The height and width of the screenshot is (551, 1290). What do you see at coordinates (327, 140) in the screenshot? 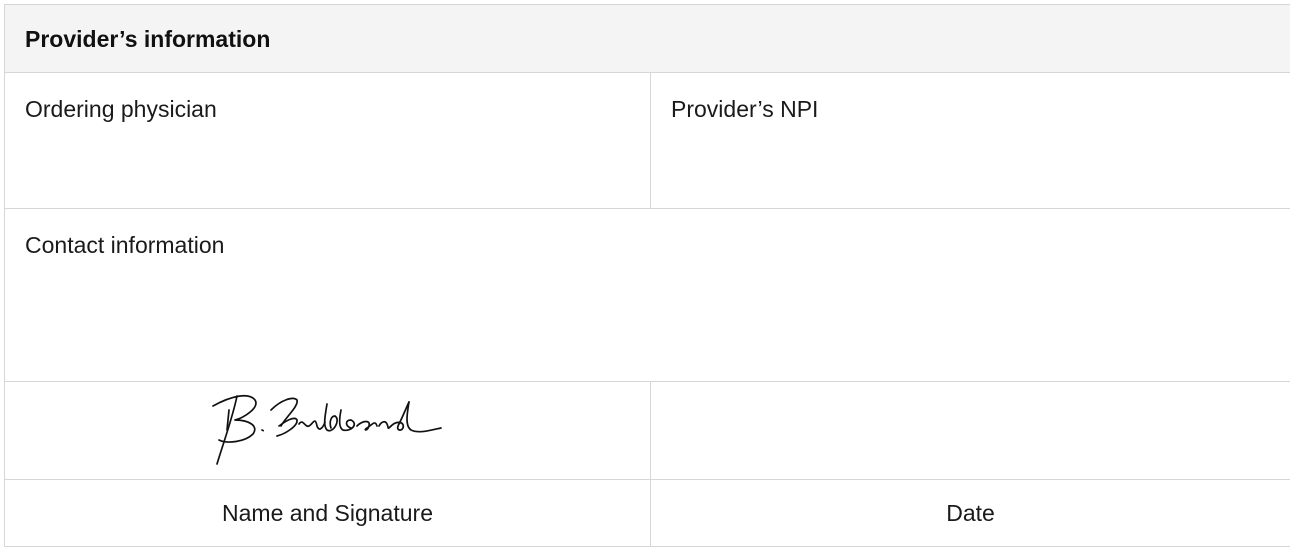
I see `ordering-physician-field: Ordering physician` at bounding box center [327, 140].